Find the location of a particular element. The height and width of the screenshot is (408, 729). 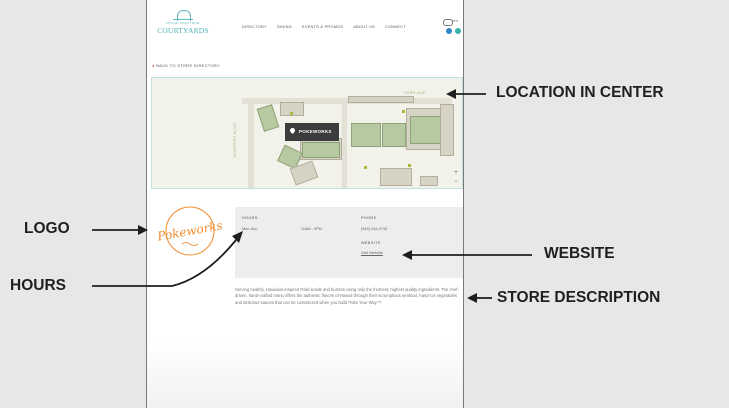

annotation-location: LOCATION IN CENTER is located at coordinates (580, 92).